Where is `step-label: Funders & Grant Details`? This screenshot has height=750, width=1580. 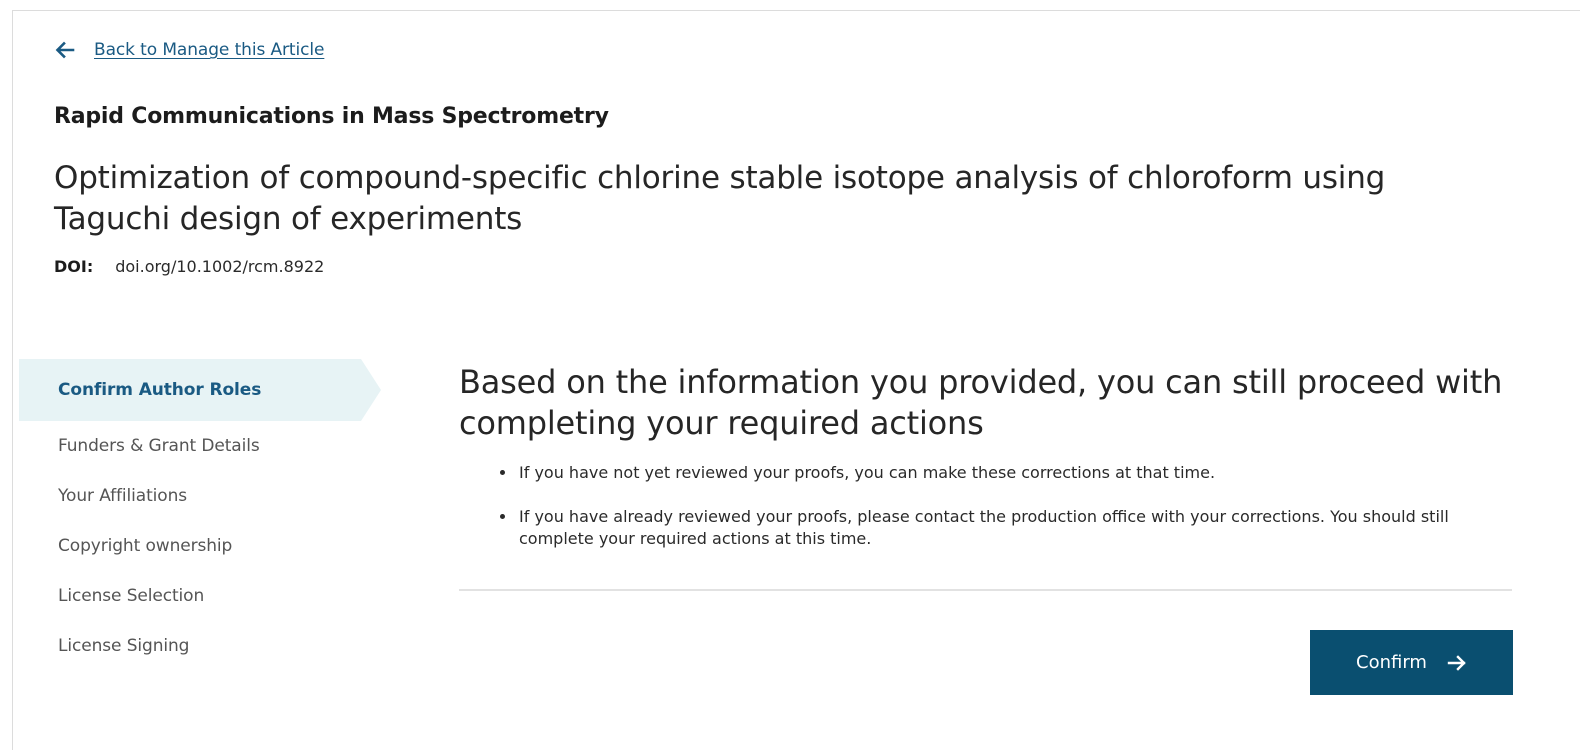
step-label: Funders & Grant Details is located at coordinates (159, 446).